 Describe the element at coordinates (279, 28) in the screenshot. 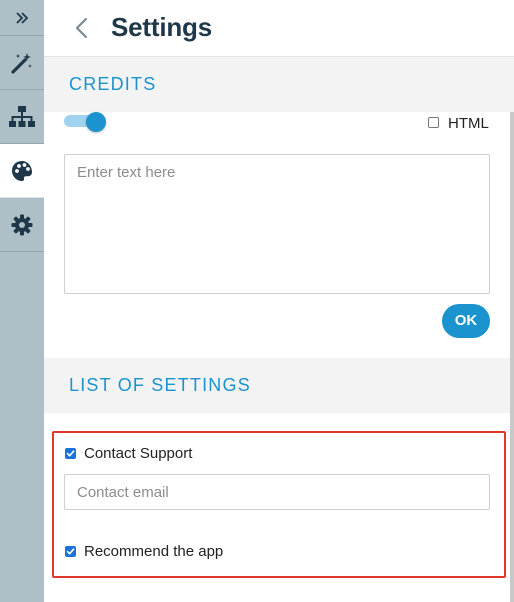

I see `page-header: Settings` at that location.